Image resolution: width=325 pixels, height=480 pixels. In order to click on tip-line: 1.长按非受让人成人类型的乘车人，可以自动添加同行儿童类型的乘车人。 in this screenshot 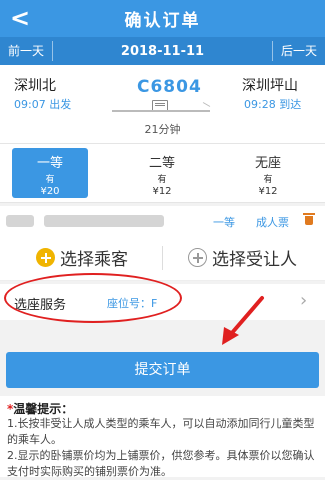, I will do `click(161, 431)`.